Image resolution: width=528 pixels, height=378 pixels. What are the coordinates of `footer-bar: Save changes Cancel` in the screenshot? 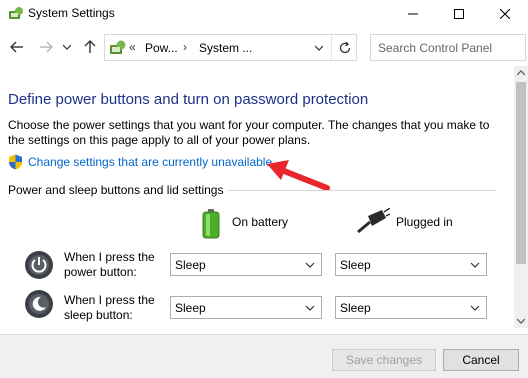 It's located at (264, 356).